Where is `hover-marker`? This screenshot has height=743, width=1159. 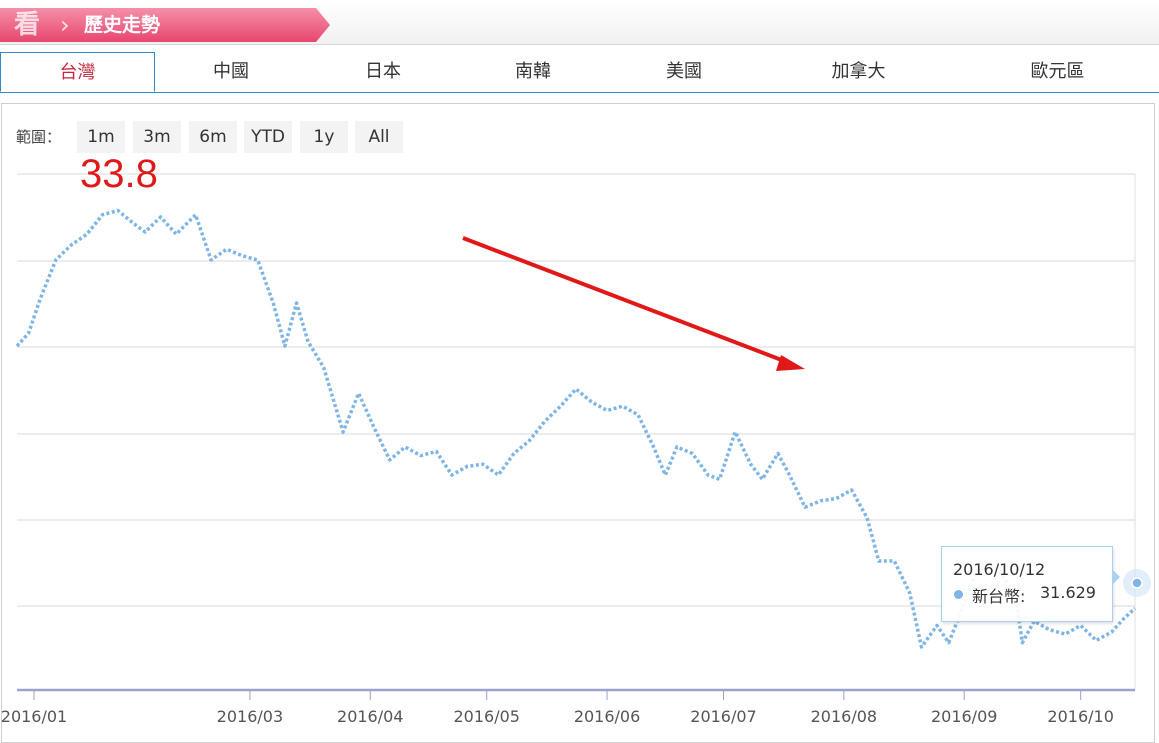
hover-marker is located at coordinates (1137, 583).